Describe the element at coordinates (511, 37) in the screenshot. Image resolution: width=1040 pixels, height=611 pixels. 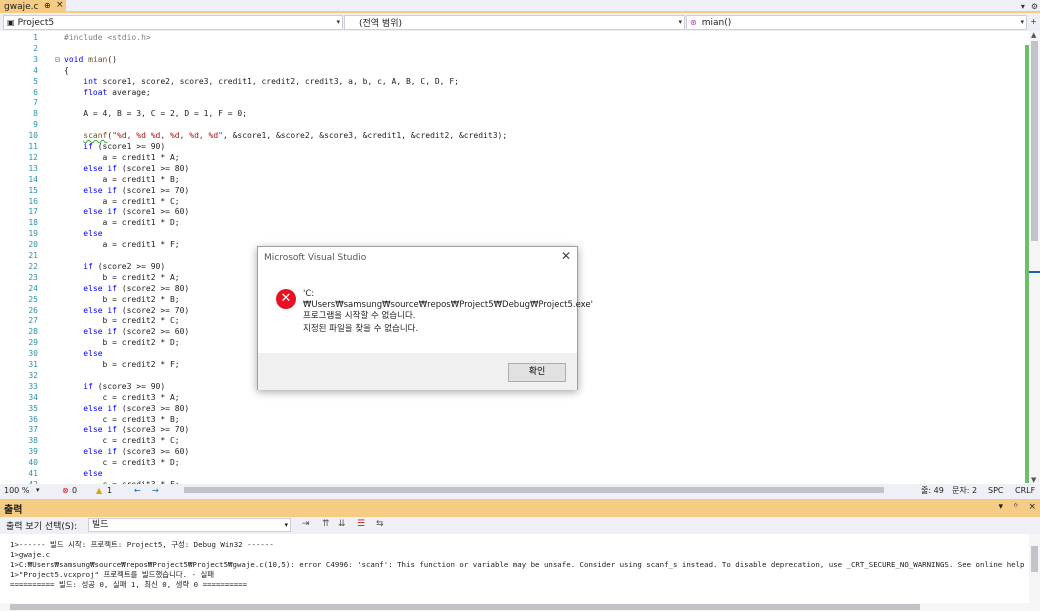
I see `code-line: 1 #include <stdio.h>` at that location.